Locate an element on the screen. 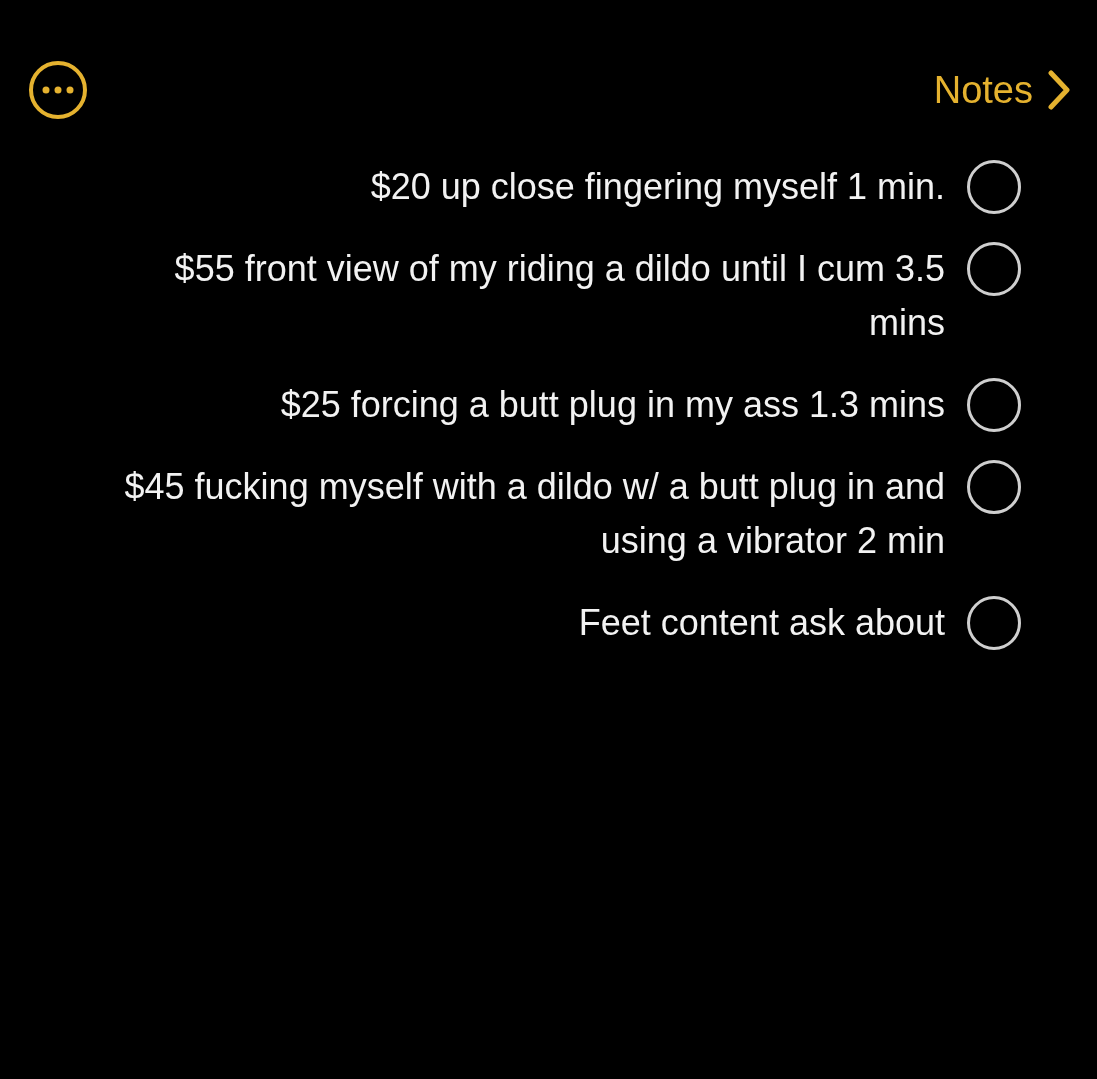  checklist-item-text: $45 fucking myself with a dildo w/ a butt plug in and using a vibrator 2 min is located at coordinates (534, 514).